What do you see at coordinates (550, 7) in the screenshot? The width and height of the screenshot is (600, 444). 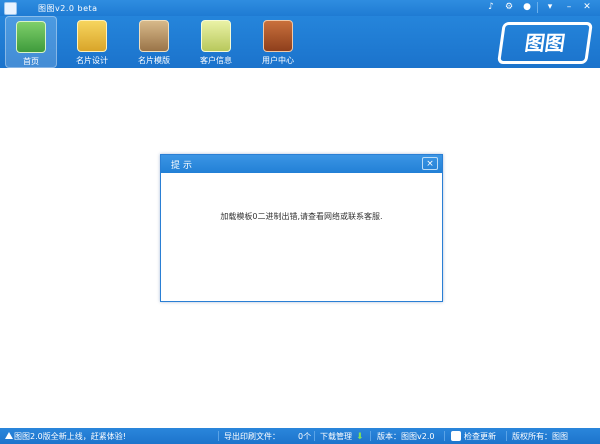 I see `menu-icon: ▾` at bounding box center [550, 7].